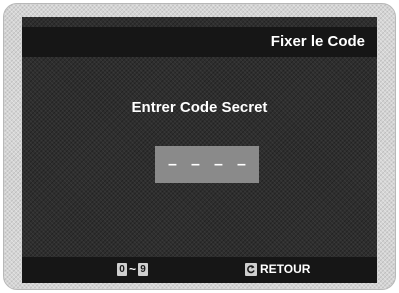 The width and height of the screenshot is (399, 293). What do you see at coordinates (122, 269) in the screenshot?
I see `key-0-badge: 0` at bounding box center [122, 269].